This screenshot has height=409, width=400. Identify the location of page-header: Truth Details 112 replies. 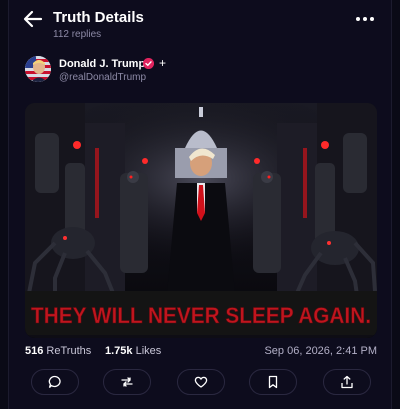
(200, 23).